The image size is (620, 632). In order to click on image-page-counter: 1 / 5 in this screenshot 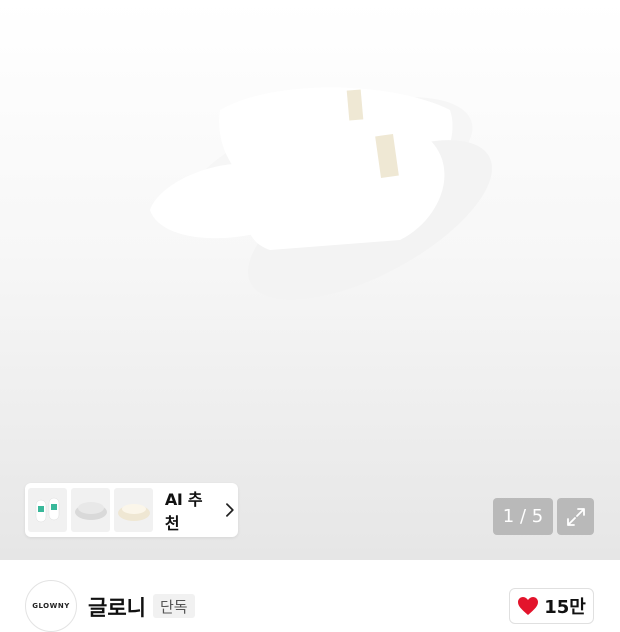, I will do `click(523, 516)`.